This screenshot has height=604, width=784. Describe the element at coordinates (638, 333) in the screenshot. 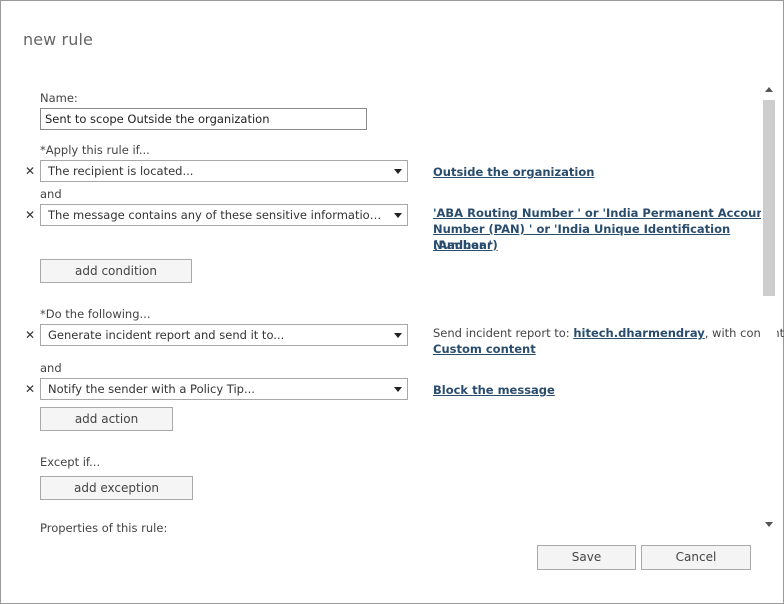

I see `incident-report-recipient-link: hitech.dharmendray` at that location.